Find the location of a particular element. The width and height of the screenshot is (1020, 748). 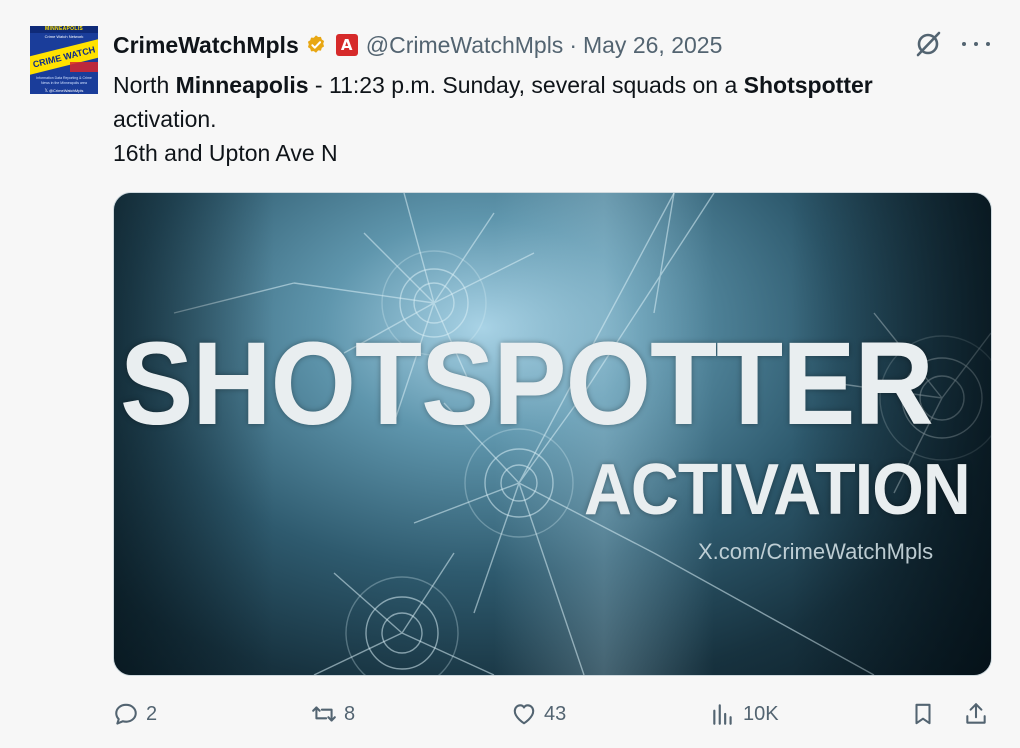

post-text-bold-segment: Shotspotter is located at coordinates (808, 85).